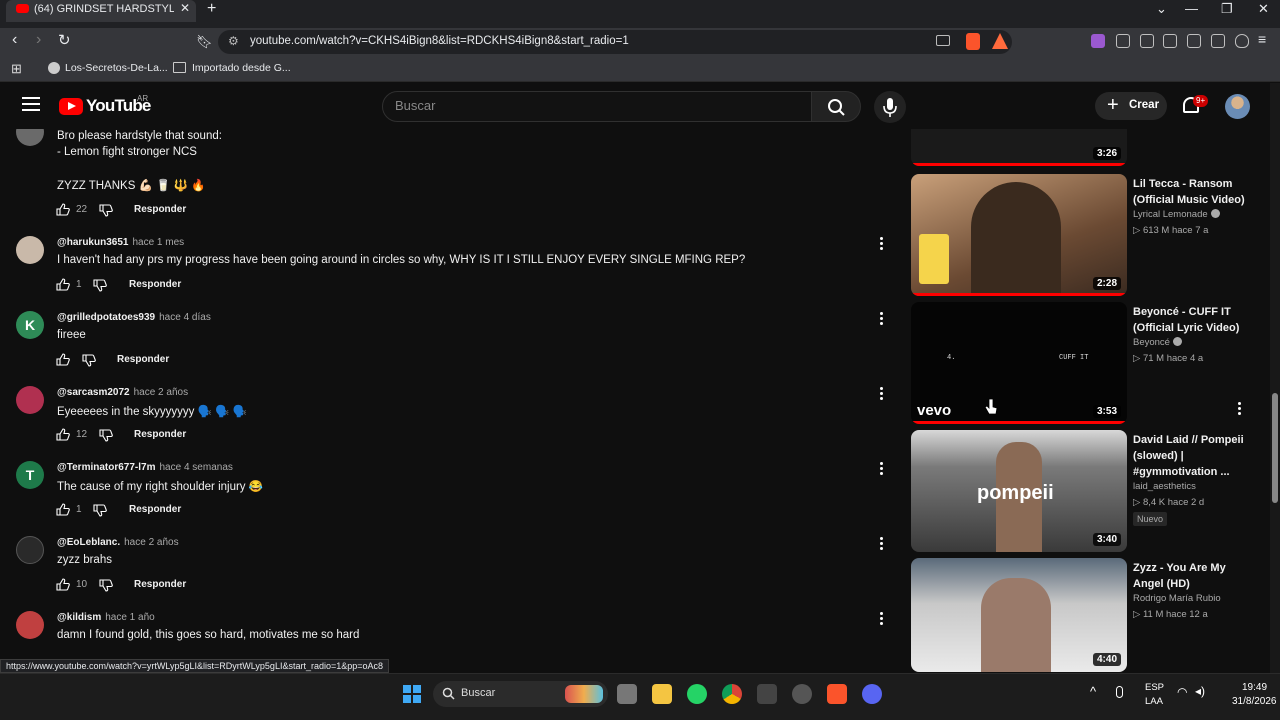  What do you see at coordinates (1131, 106) in the screenshot?
I see `create-button: + Crear` at bounding box center [1131, 106].